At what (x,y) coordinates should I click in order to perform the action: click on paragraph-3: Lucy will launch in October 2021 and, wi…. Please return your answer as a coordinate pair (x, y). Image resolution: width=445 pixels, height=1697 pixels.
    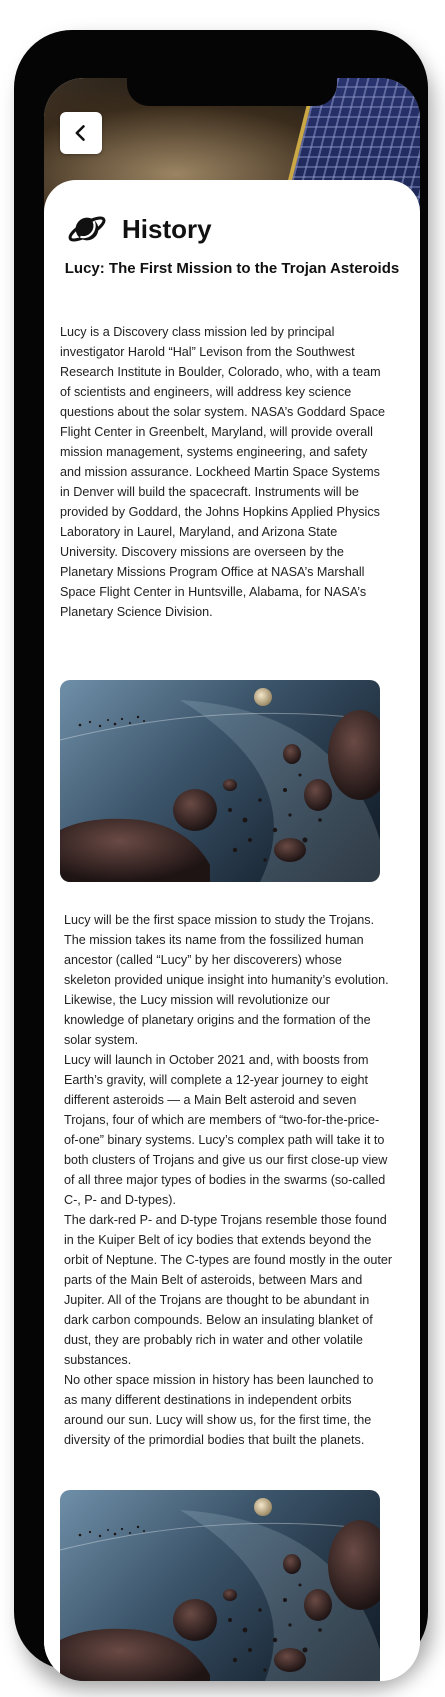
    Looking at the image, I should click on (226, 1130).